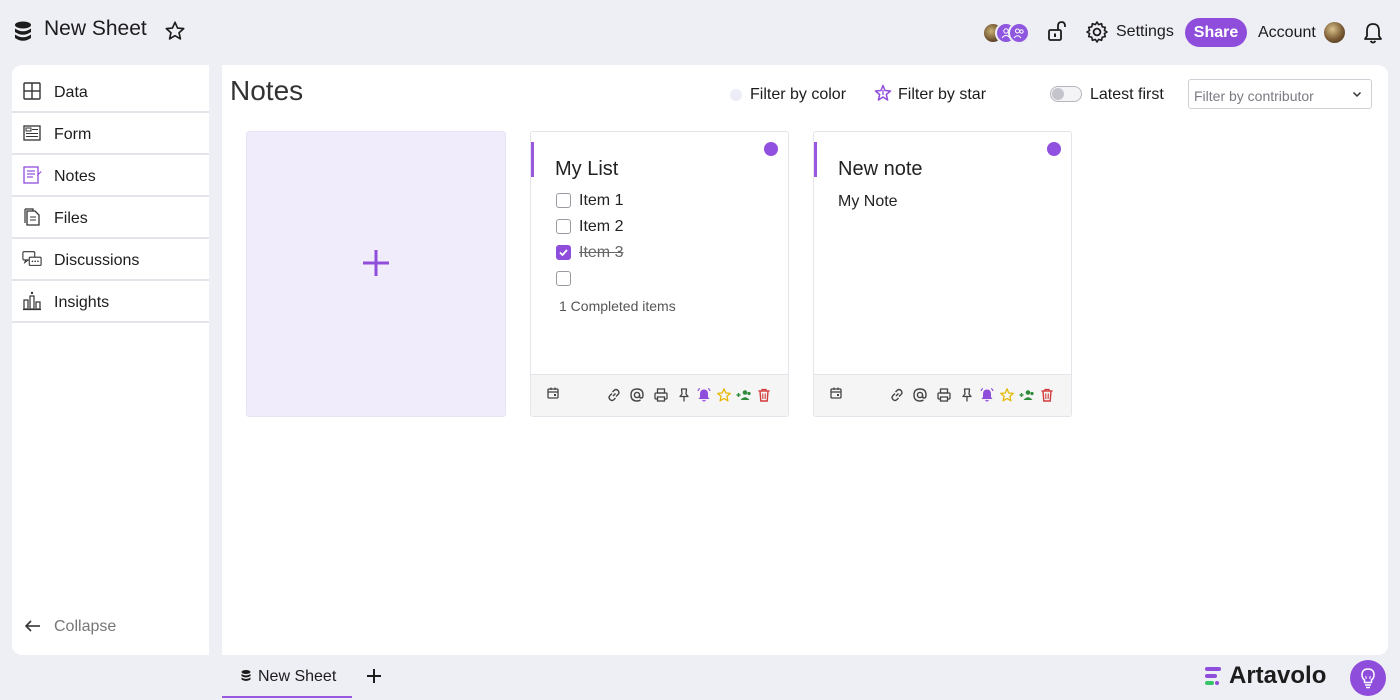  What do you see at coordinates (297, 676) in the screenshot?
I see `sheet-tab-label: New Sheet` at bounding box center [297, 676].